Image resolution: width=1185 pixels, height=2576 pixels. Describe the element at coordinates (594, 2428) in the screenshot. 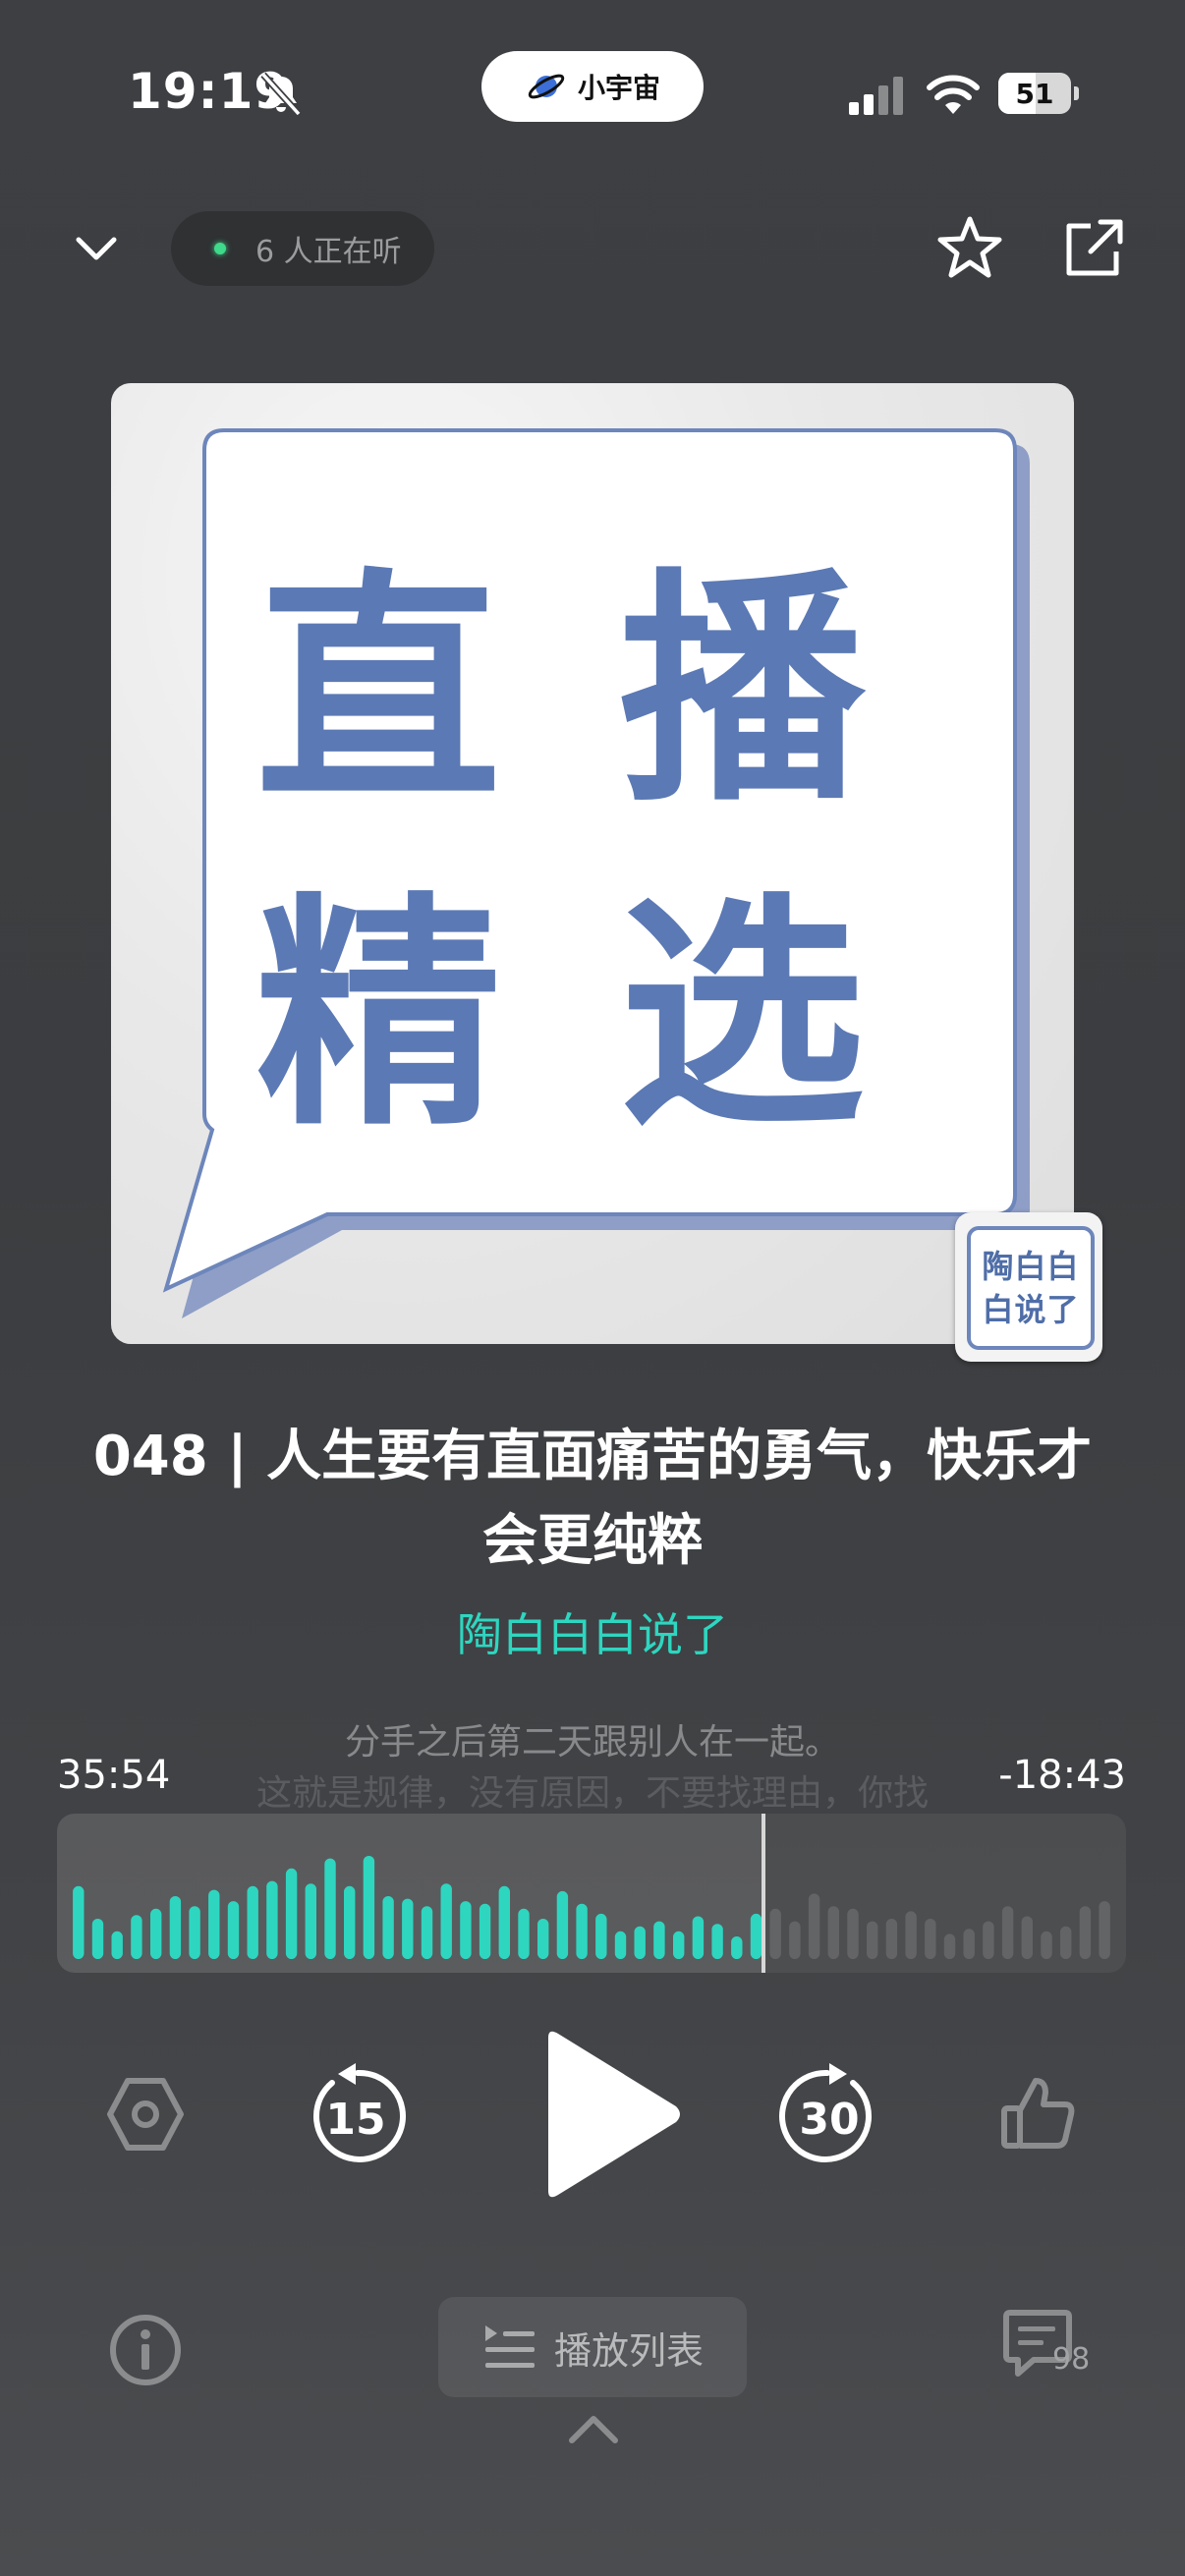

I see `chevron-up-icon` at that location.